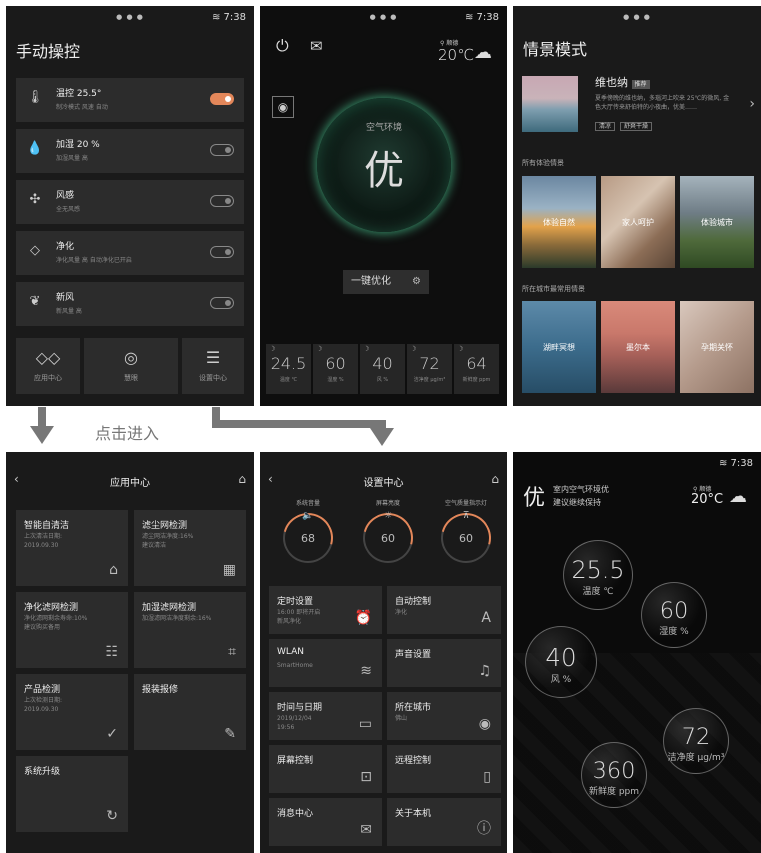 The image size is (761, 853). I want to click on stat-label: 温度 ℃, so click(288, 380).